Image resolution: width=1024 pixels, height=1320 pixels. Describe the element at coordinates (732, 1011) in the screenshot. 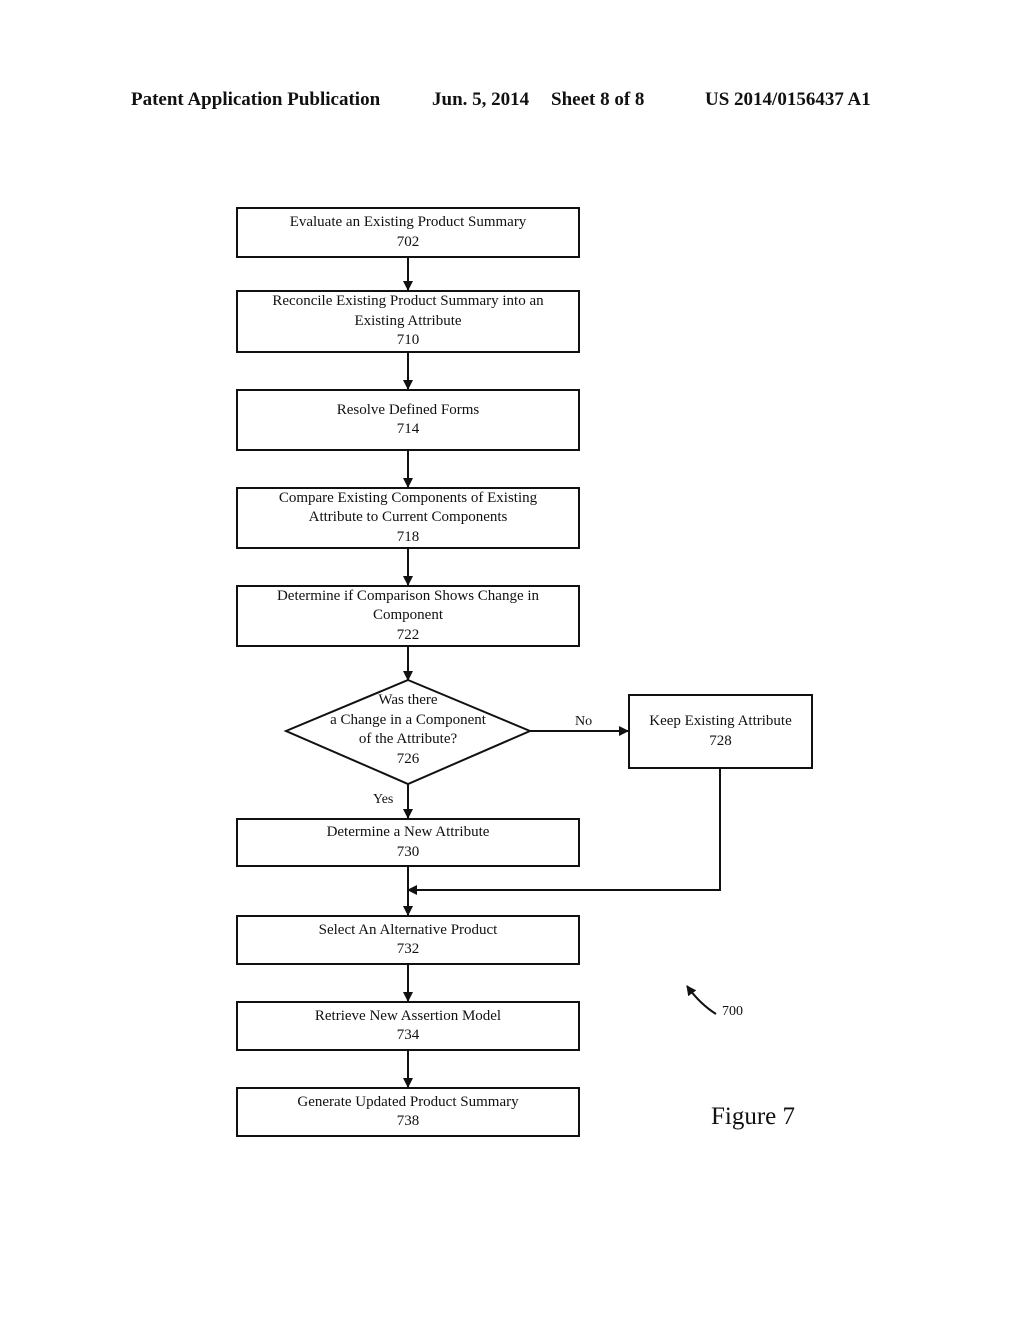

I see `figure-reference-number: 700` at that location.